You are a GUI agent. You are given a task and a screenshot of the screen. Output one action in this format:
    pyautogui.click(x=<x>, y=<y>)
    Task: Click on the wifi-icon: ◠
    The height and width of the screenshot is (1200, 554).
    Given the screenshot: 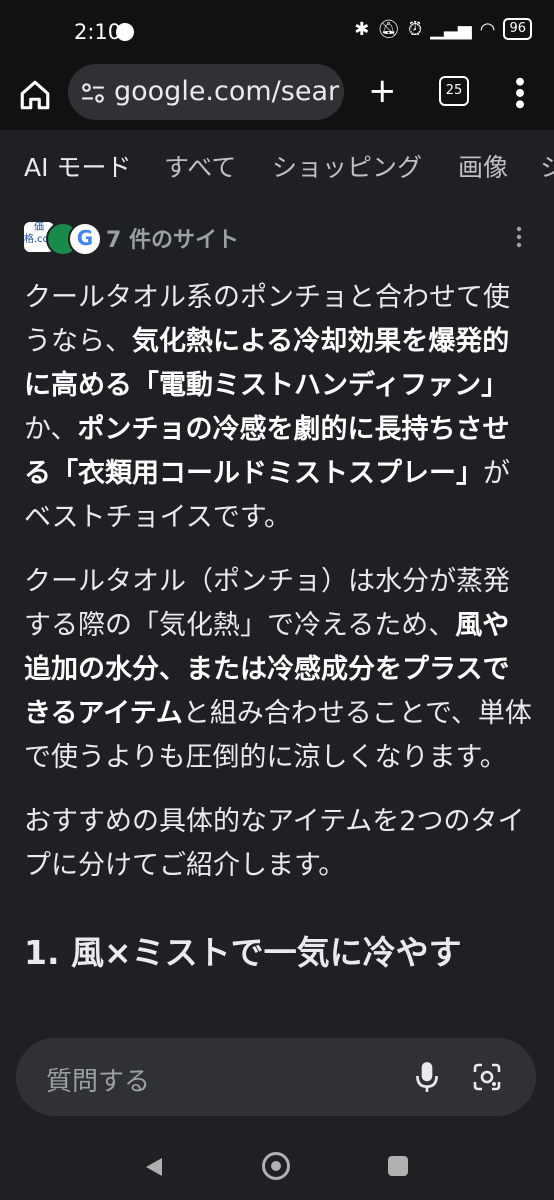 What is the action you would take?
    pyautogui.click(x=487, y=29)
    